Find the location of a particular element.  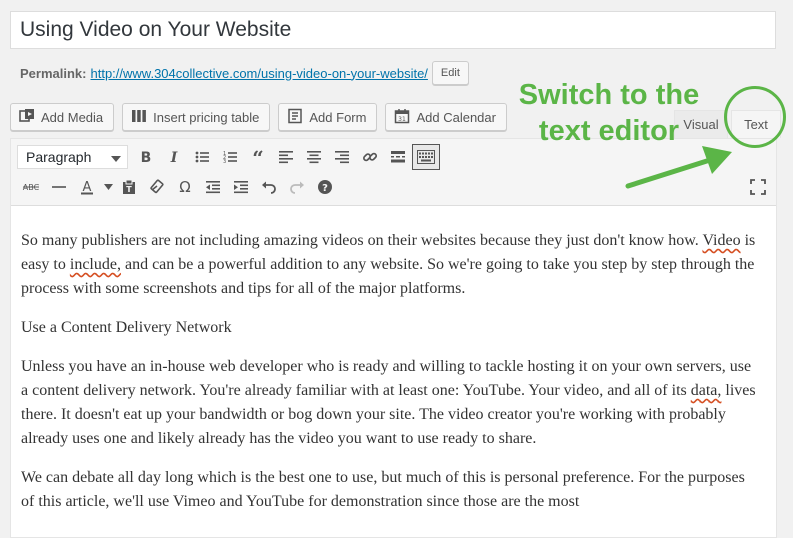

annotation-arrow-icon is located at coordinates (678, 167).